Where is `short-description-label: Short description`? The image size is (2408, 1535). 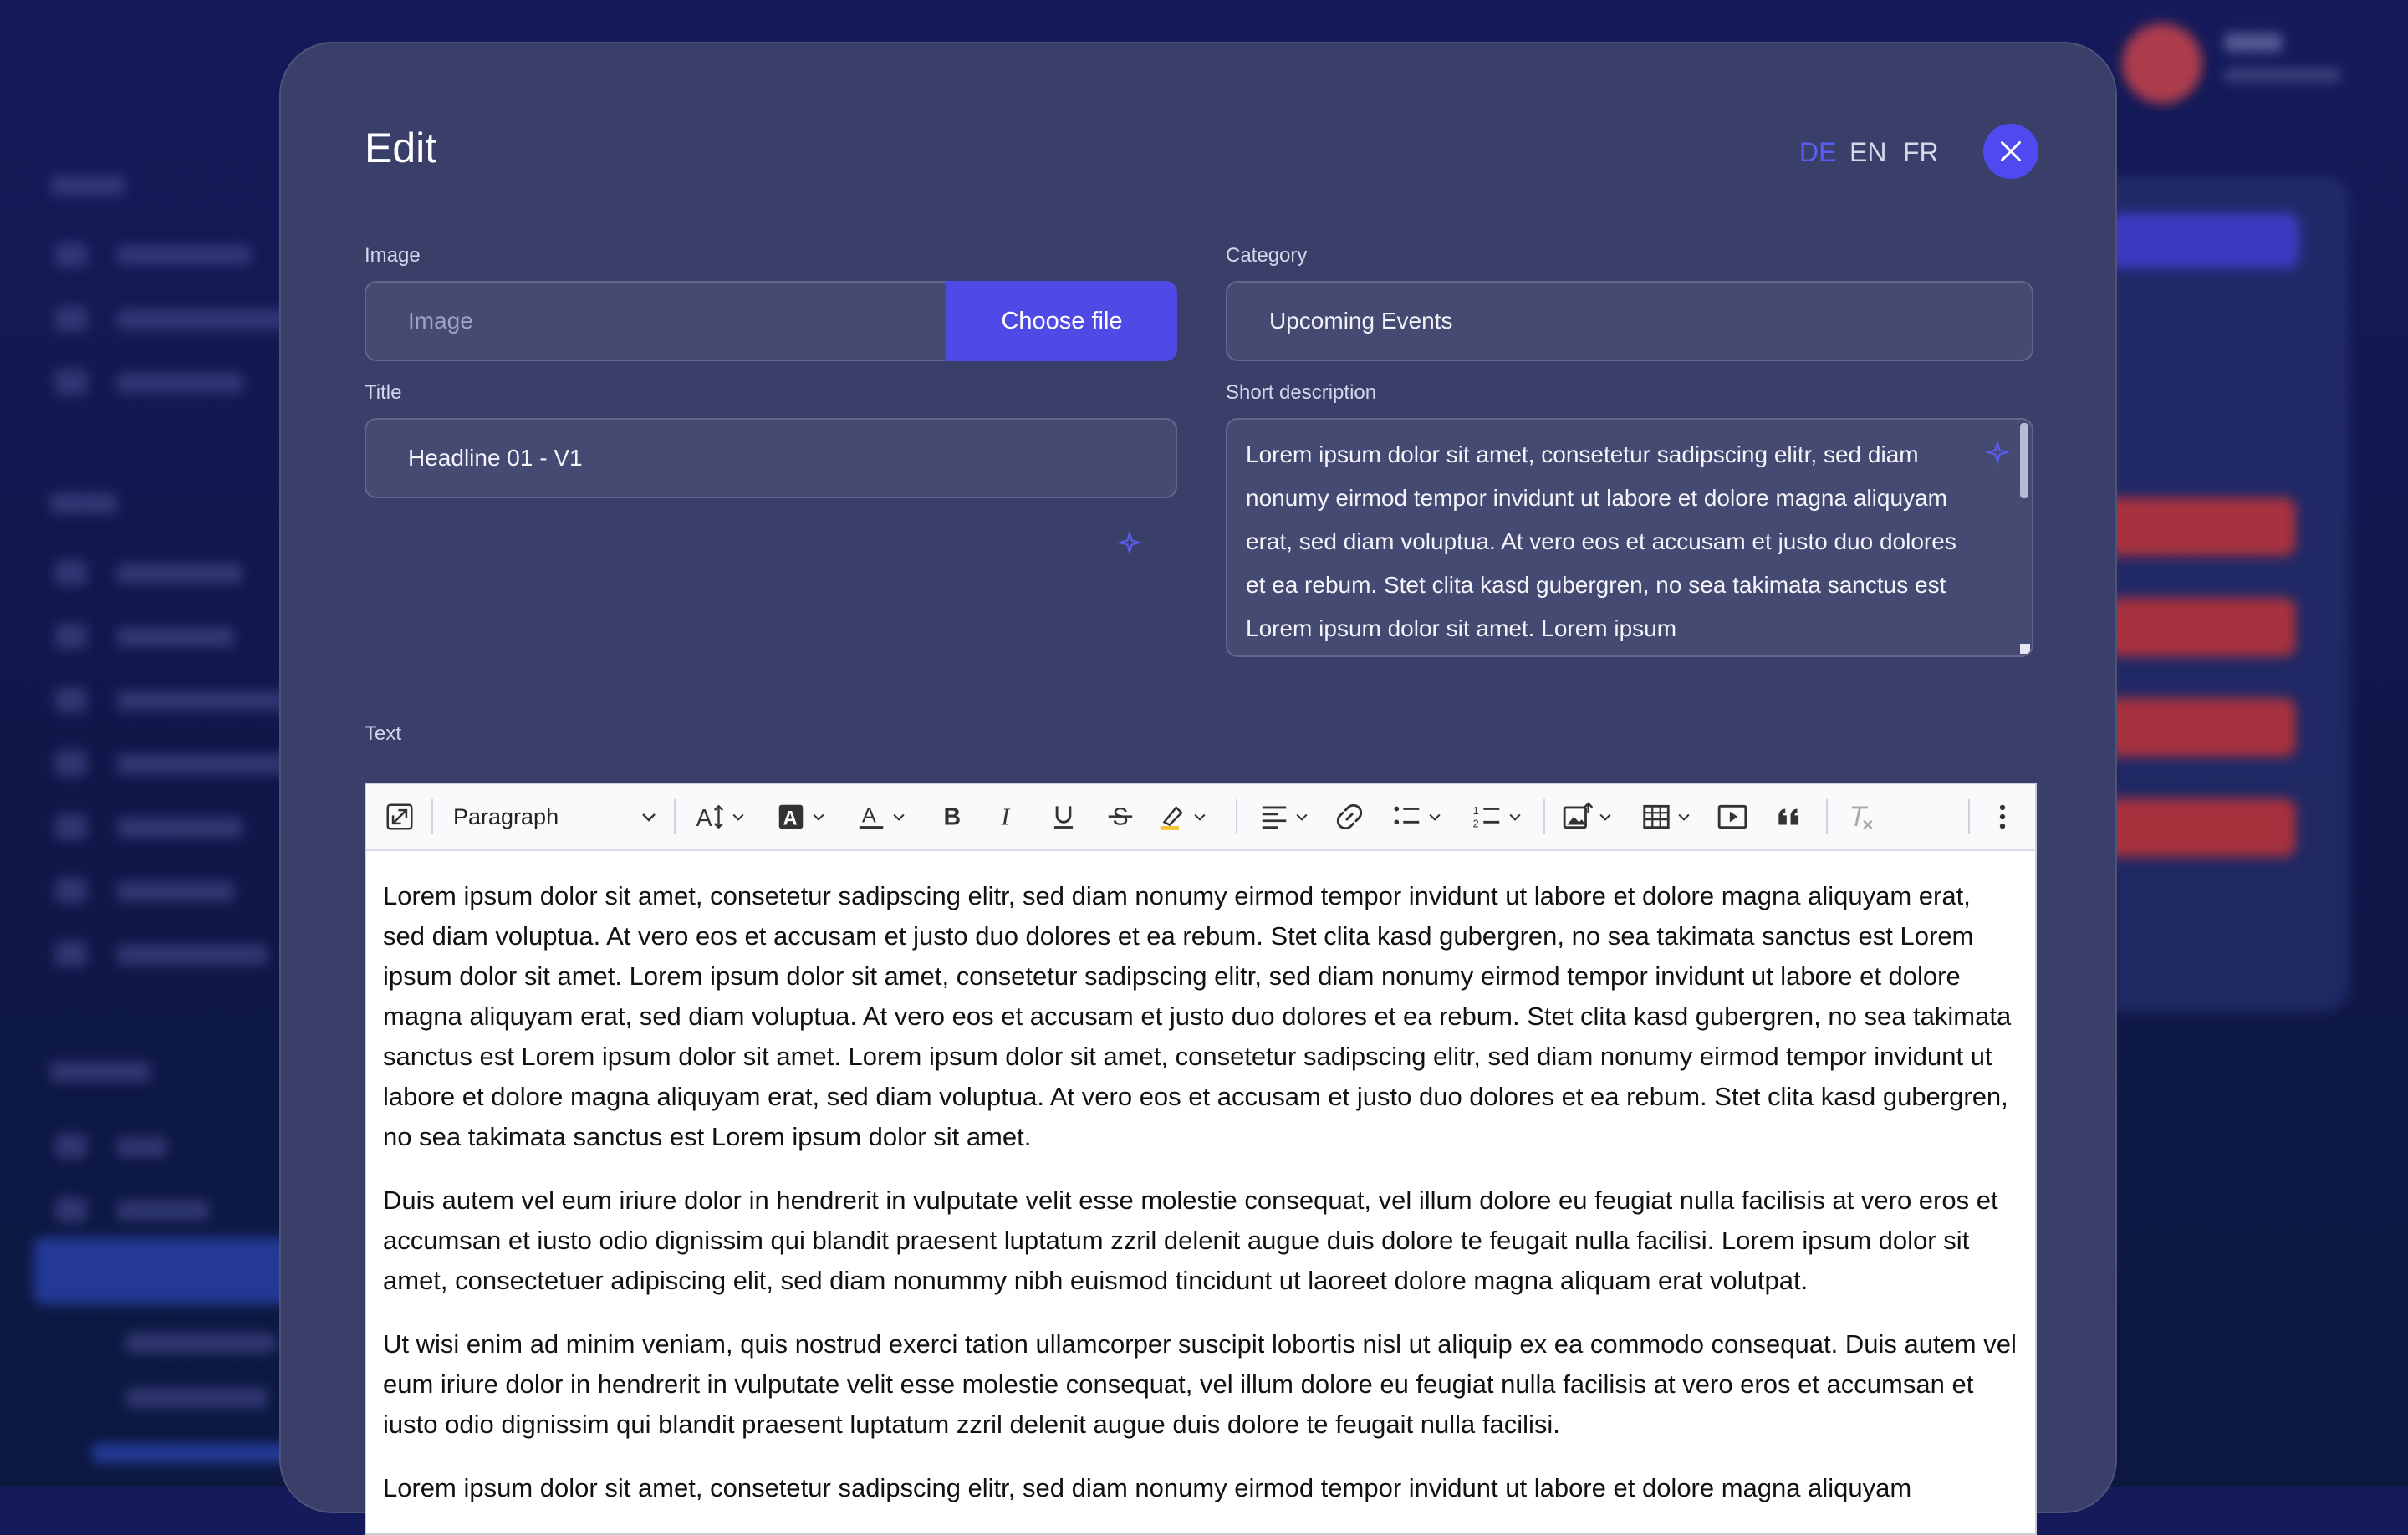 short-description-label: Short description is located at coordinates (1302, 392).